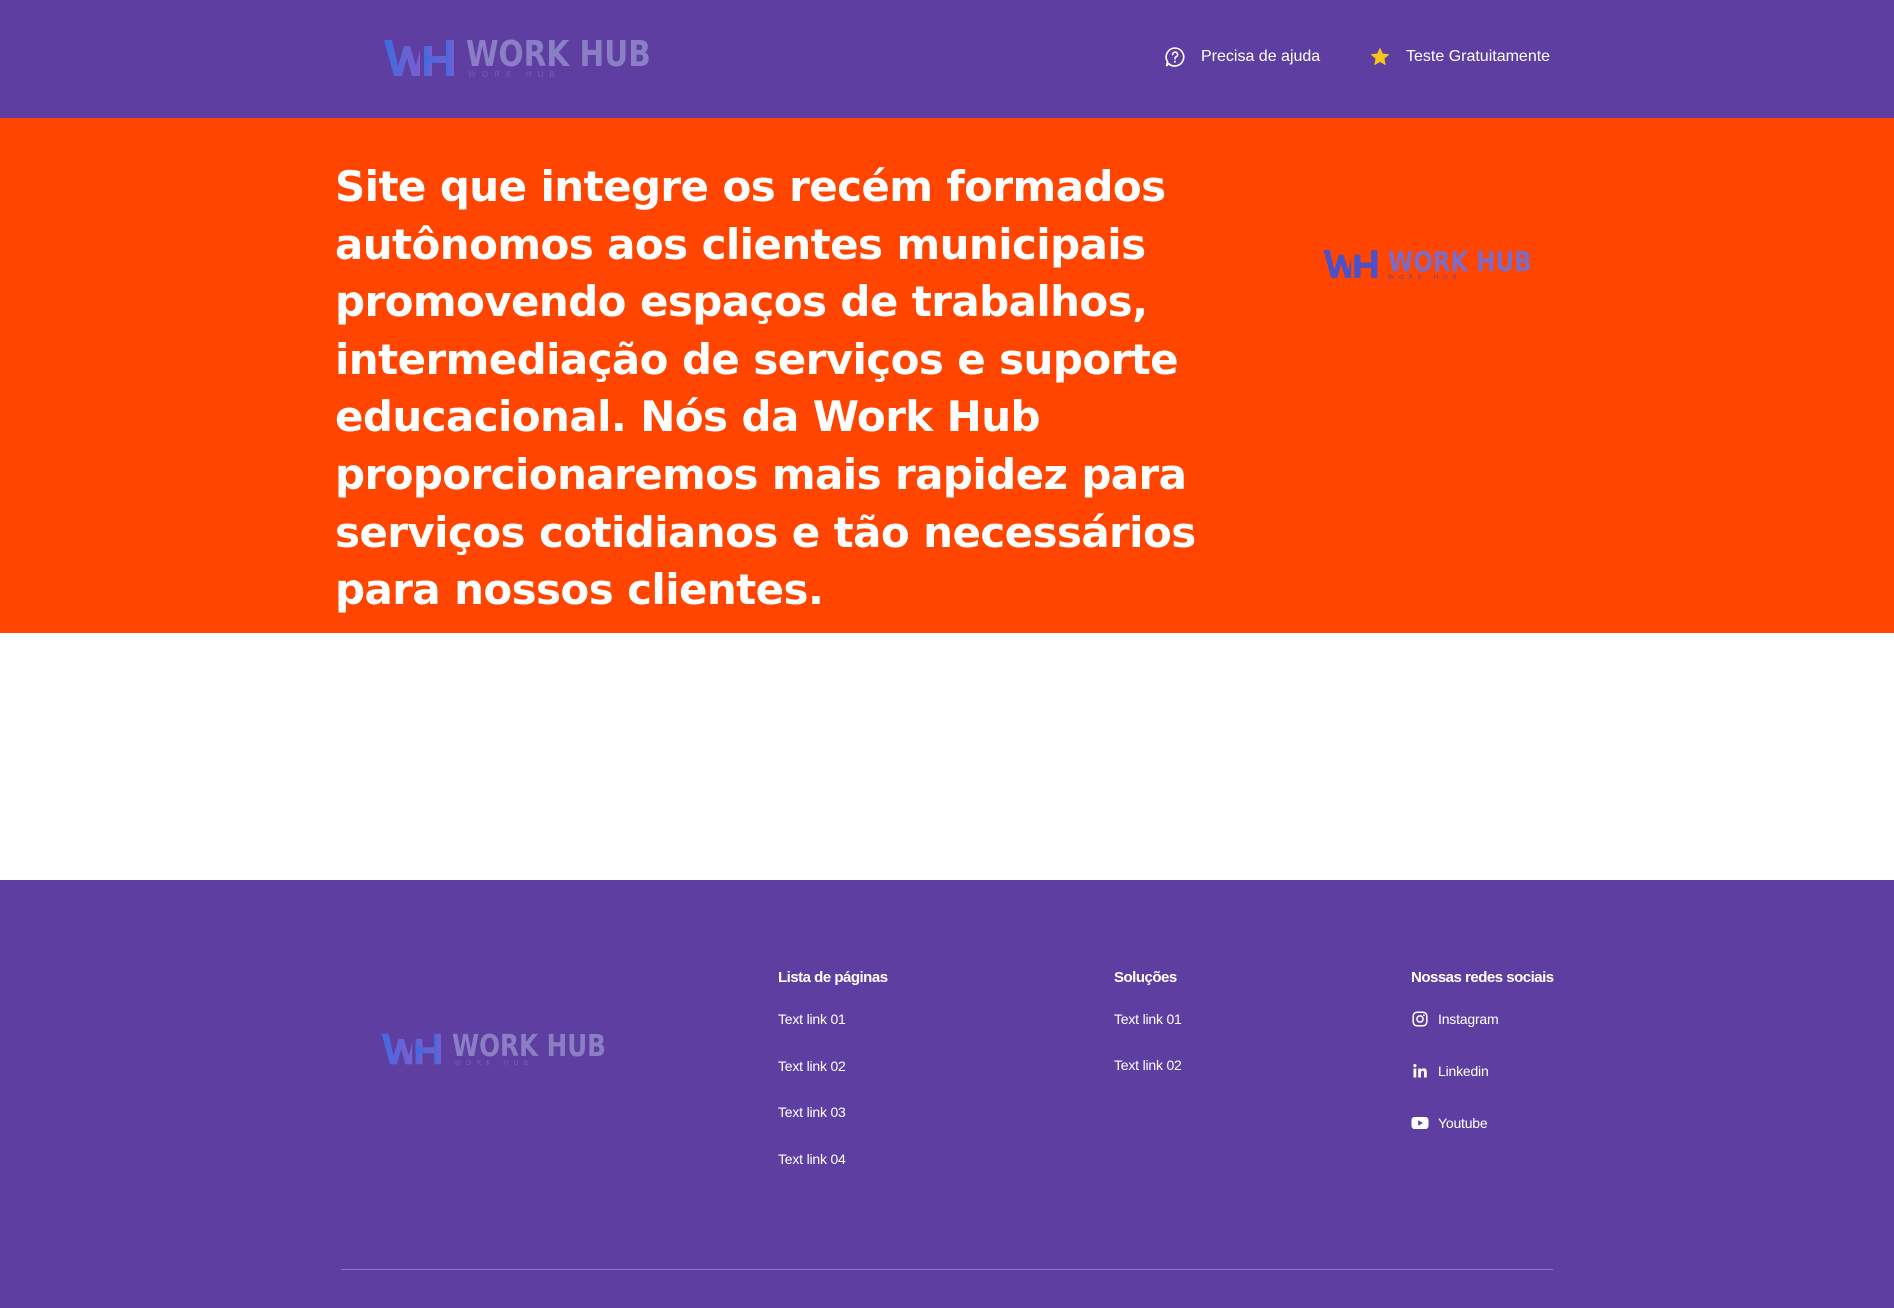 The image size is (1894, 1308). What do you see at coordinates (1478, 56) in the screenshot?
I see `free-trial-label: Teste Gratuitamente` at bounding box center [1478, 56].